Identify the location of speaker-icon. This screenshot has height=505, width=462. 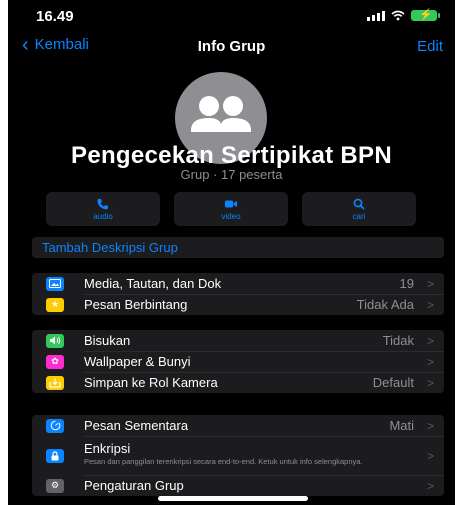
(55, 340).